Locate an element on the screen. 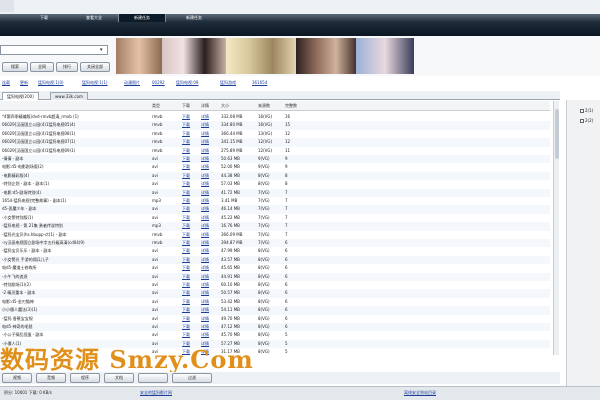 This screenshot has width=600, height=400. col-detail: 详情 is located at coordinates (205, 106).